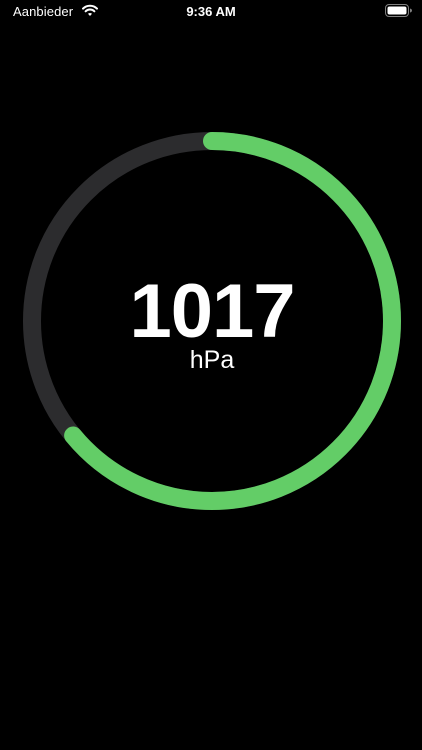  I want to click on pressure-value: 1017, so click(212, 311).